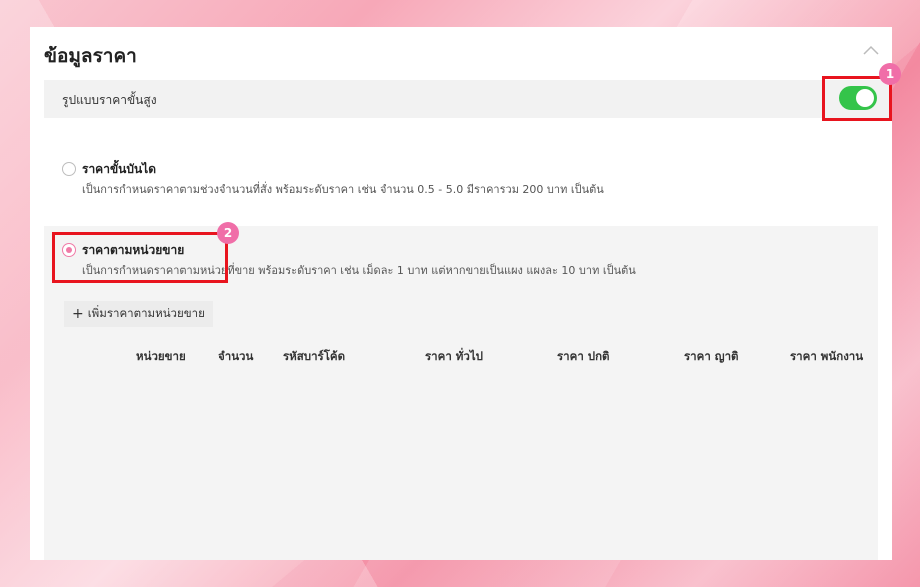 This screenshot has height=587, width=920. Describe the element at coordinates (236, 356) in the screenshot. I see `col-quantity: จำนวน` at that location.